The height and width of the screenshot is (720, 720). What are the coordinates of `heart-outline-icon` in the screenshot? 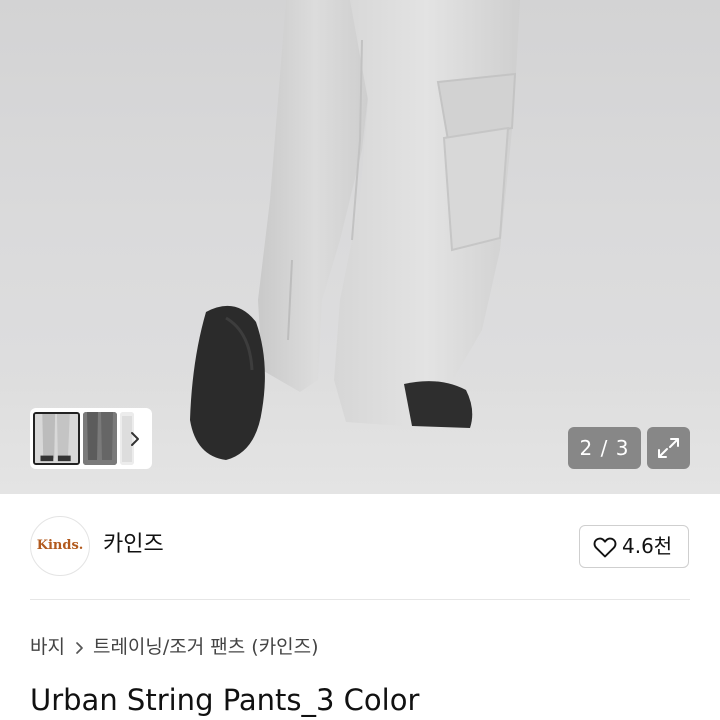 It's located at (605, 547).